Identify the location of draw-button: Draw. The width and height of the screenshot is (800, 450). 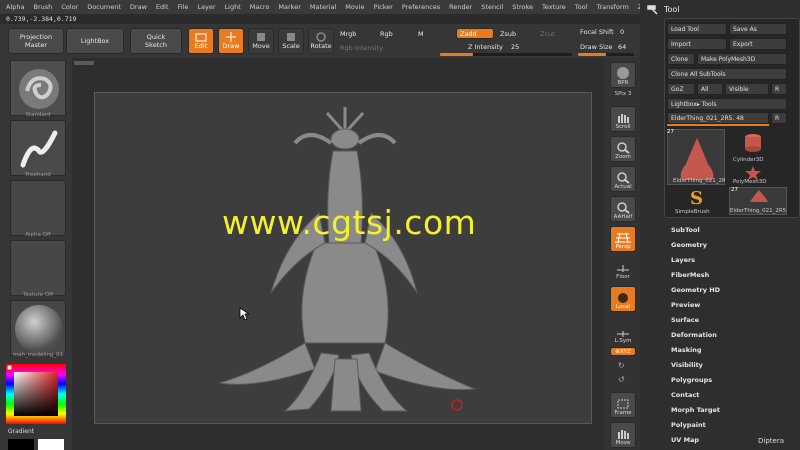
(231, 41).